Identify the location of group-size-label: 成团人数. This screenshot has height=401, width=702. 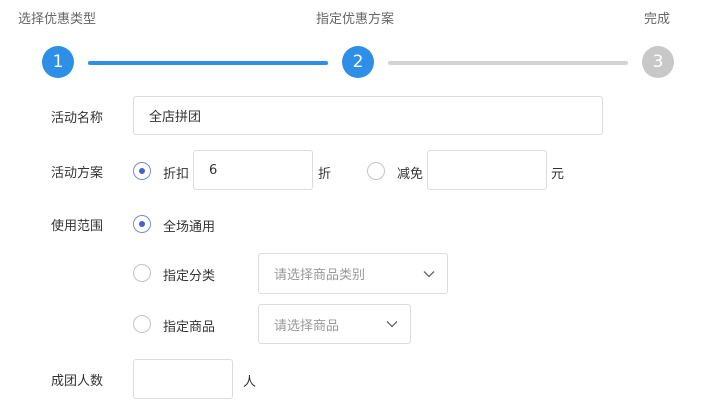
(77, 381).